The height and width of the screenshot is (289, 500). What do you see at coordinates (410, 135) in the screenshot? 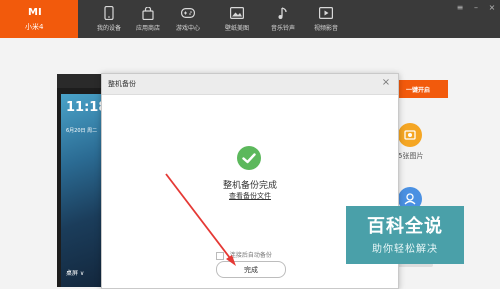
I see `photo-icon` at bounding box center [410, 135].